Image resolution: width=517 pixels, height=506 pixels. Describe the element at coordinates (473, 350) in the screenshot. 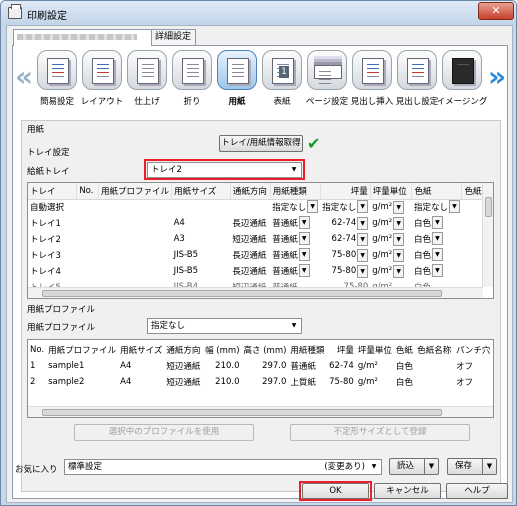

I see `col-header: パンチ穴` at that location.